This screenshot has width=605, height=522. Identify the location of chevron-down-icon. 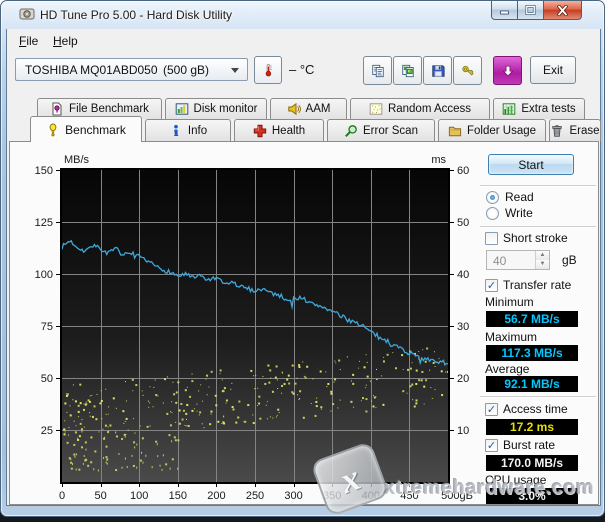
(235, 70).